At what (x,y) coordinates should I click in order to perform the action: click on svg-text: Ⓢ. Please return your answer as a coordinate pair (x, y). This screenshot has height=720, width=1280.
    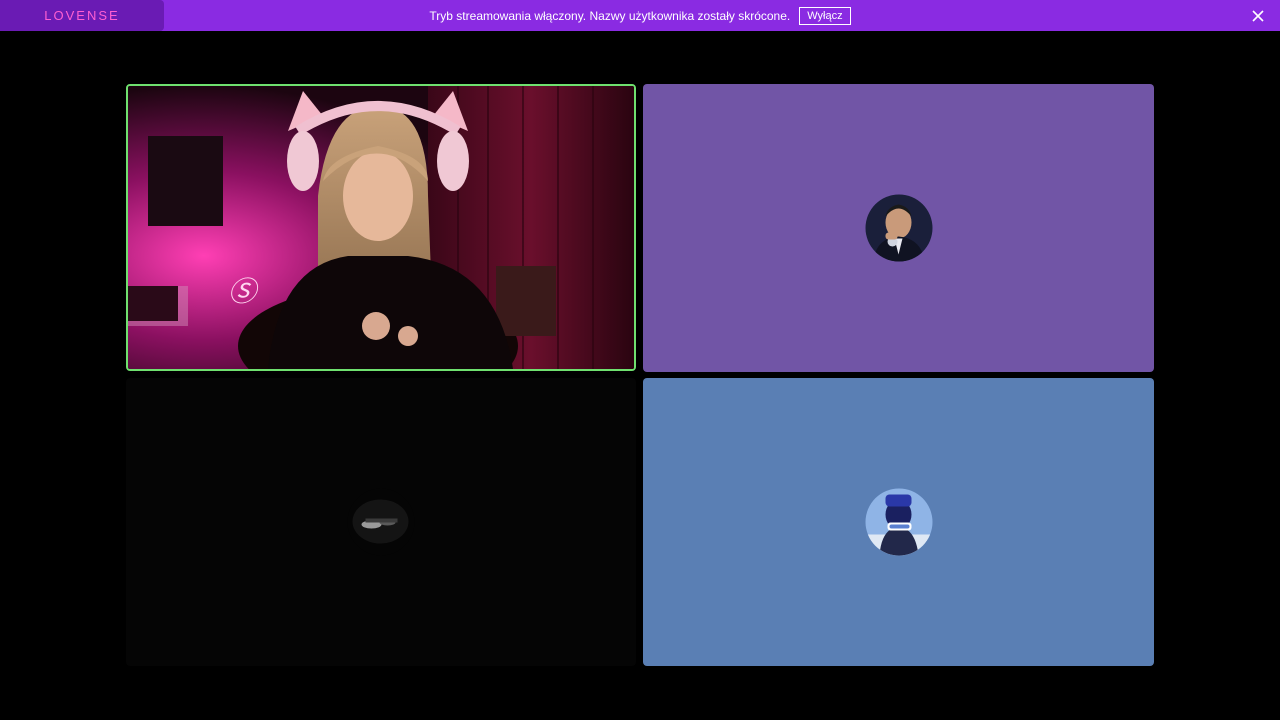
    Looking at the image, I should click on (244, 292).